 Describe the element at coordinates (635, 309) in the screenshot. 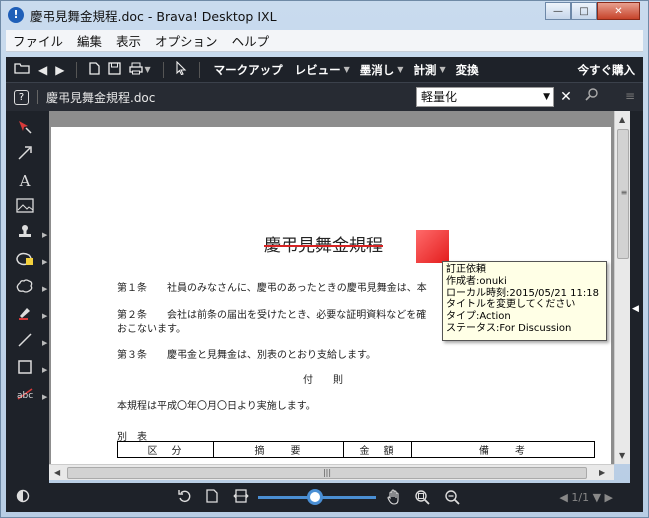

I see `expand-panel-icon: ◀` at that location.